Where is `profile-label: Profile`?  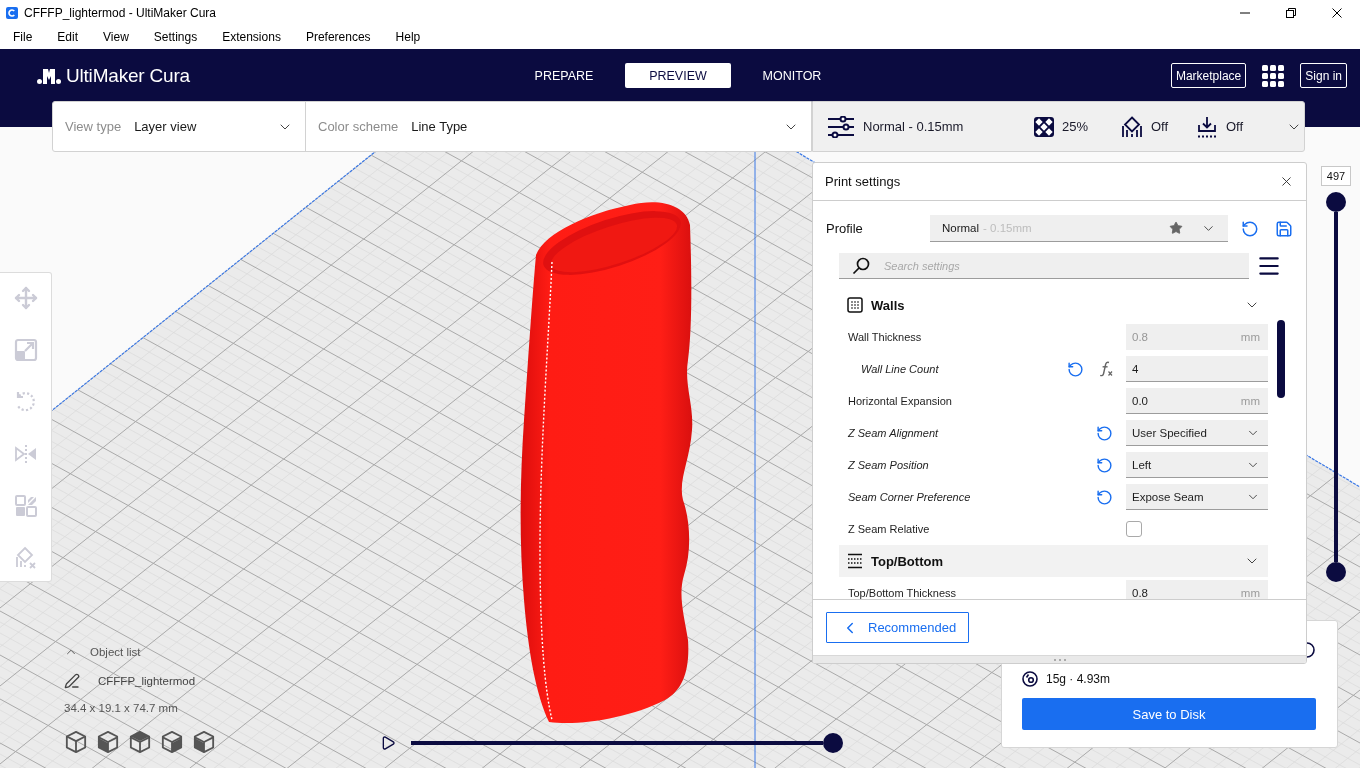
profile-label: Profile is located at coordinates (845, 228).